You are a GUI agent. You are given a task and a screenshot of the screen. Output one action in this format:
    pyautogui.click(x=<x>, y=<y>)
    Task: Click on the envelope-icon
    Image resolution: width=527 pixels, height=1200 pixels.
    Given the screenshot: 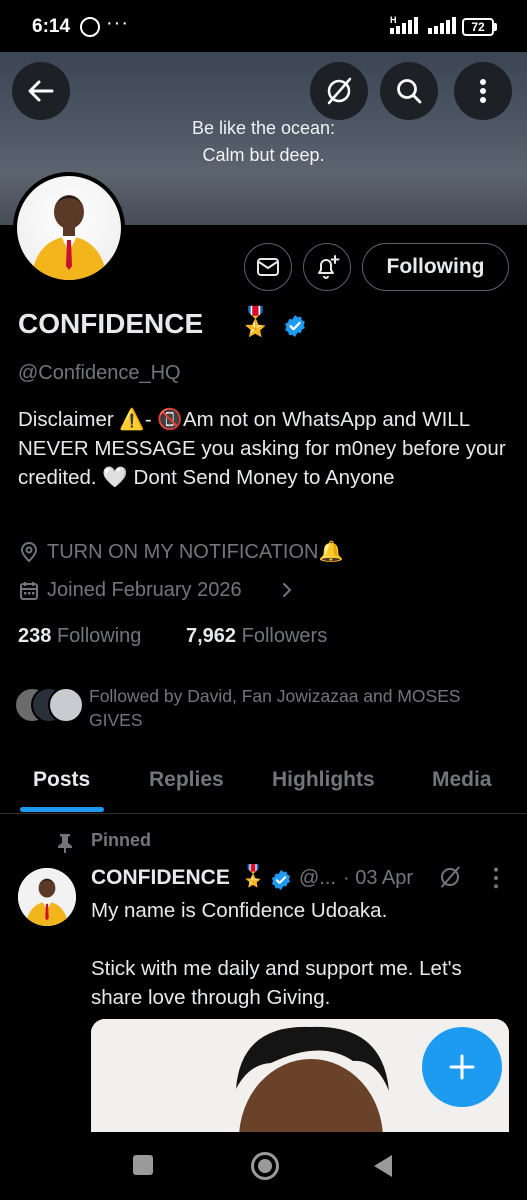 What is the action you would take?
    pyautogui.click(x=268, y=267)
    